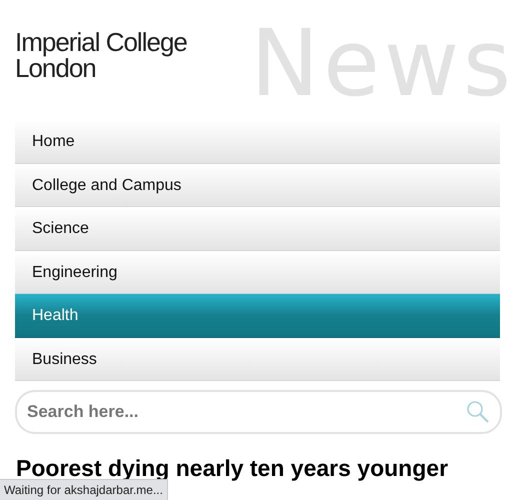 This screenshot has height=500, width=515. Describe the element at coordinates (257, 316) in the screenshot. I see `nav-item: Health` at that location.